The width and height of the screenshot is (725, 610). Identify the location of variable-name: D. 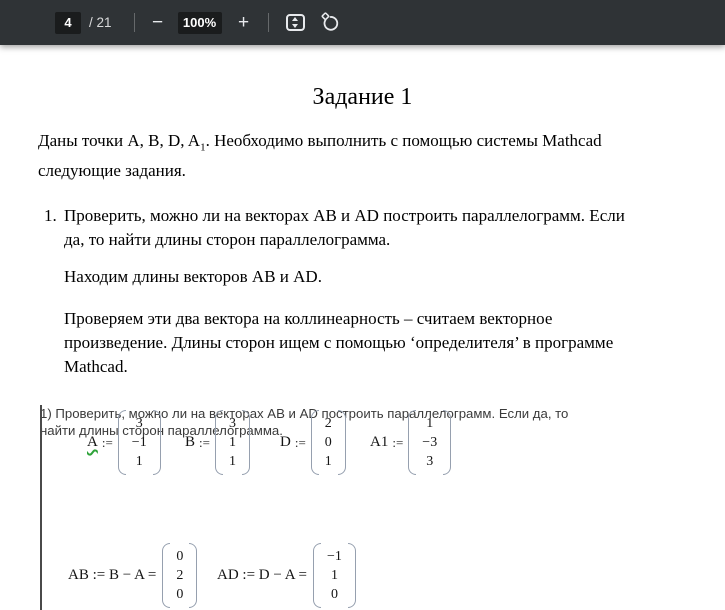
(285, 442).